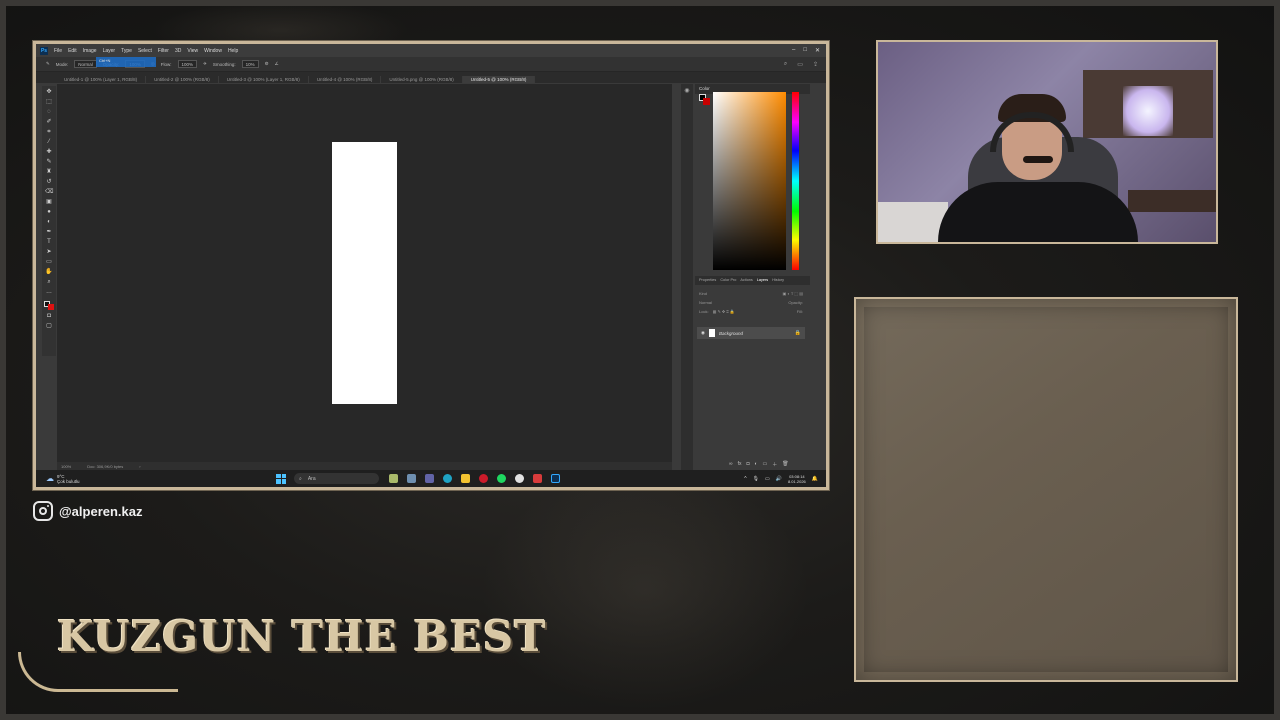  Describe the element at coordinates (767, 479) in the screenshot. I see `network-icon: ▭` at that location.